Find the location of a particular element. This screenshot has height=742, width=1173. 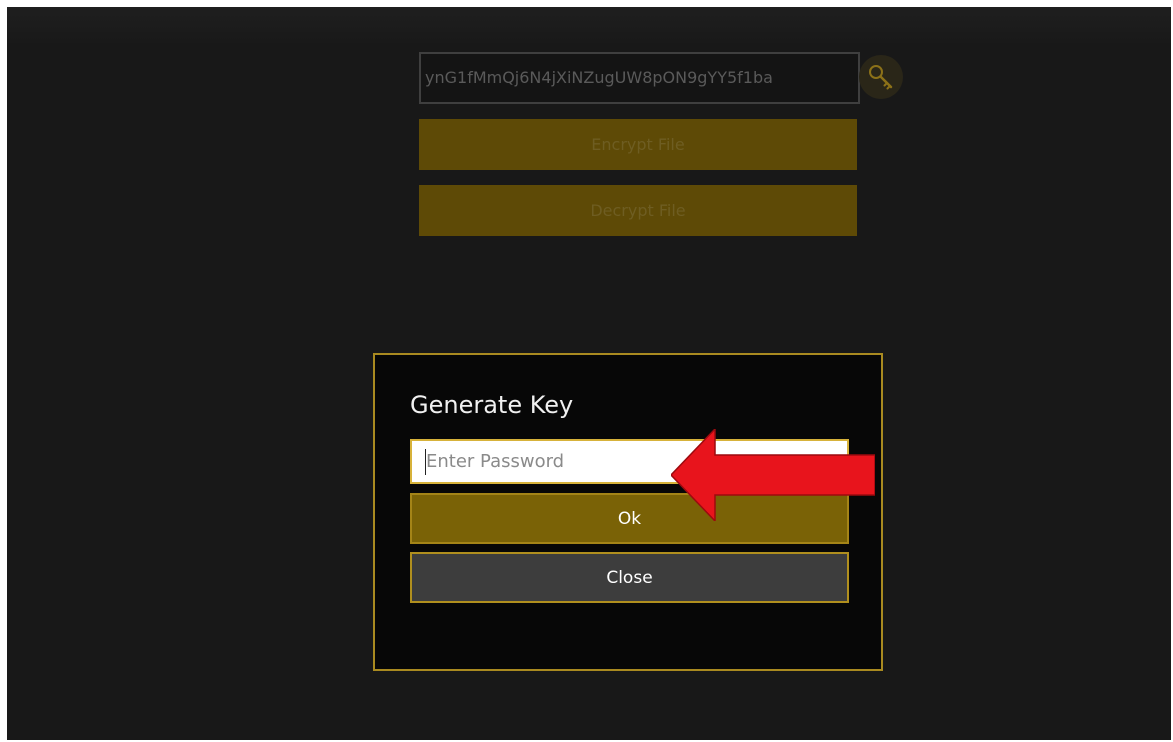

key-icon is located at coordinates (881, 77).